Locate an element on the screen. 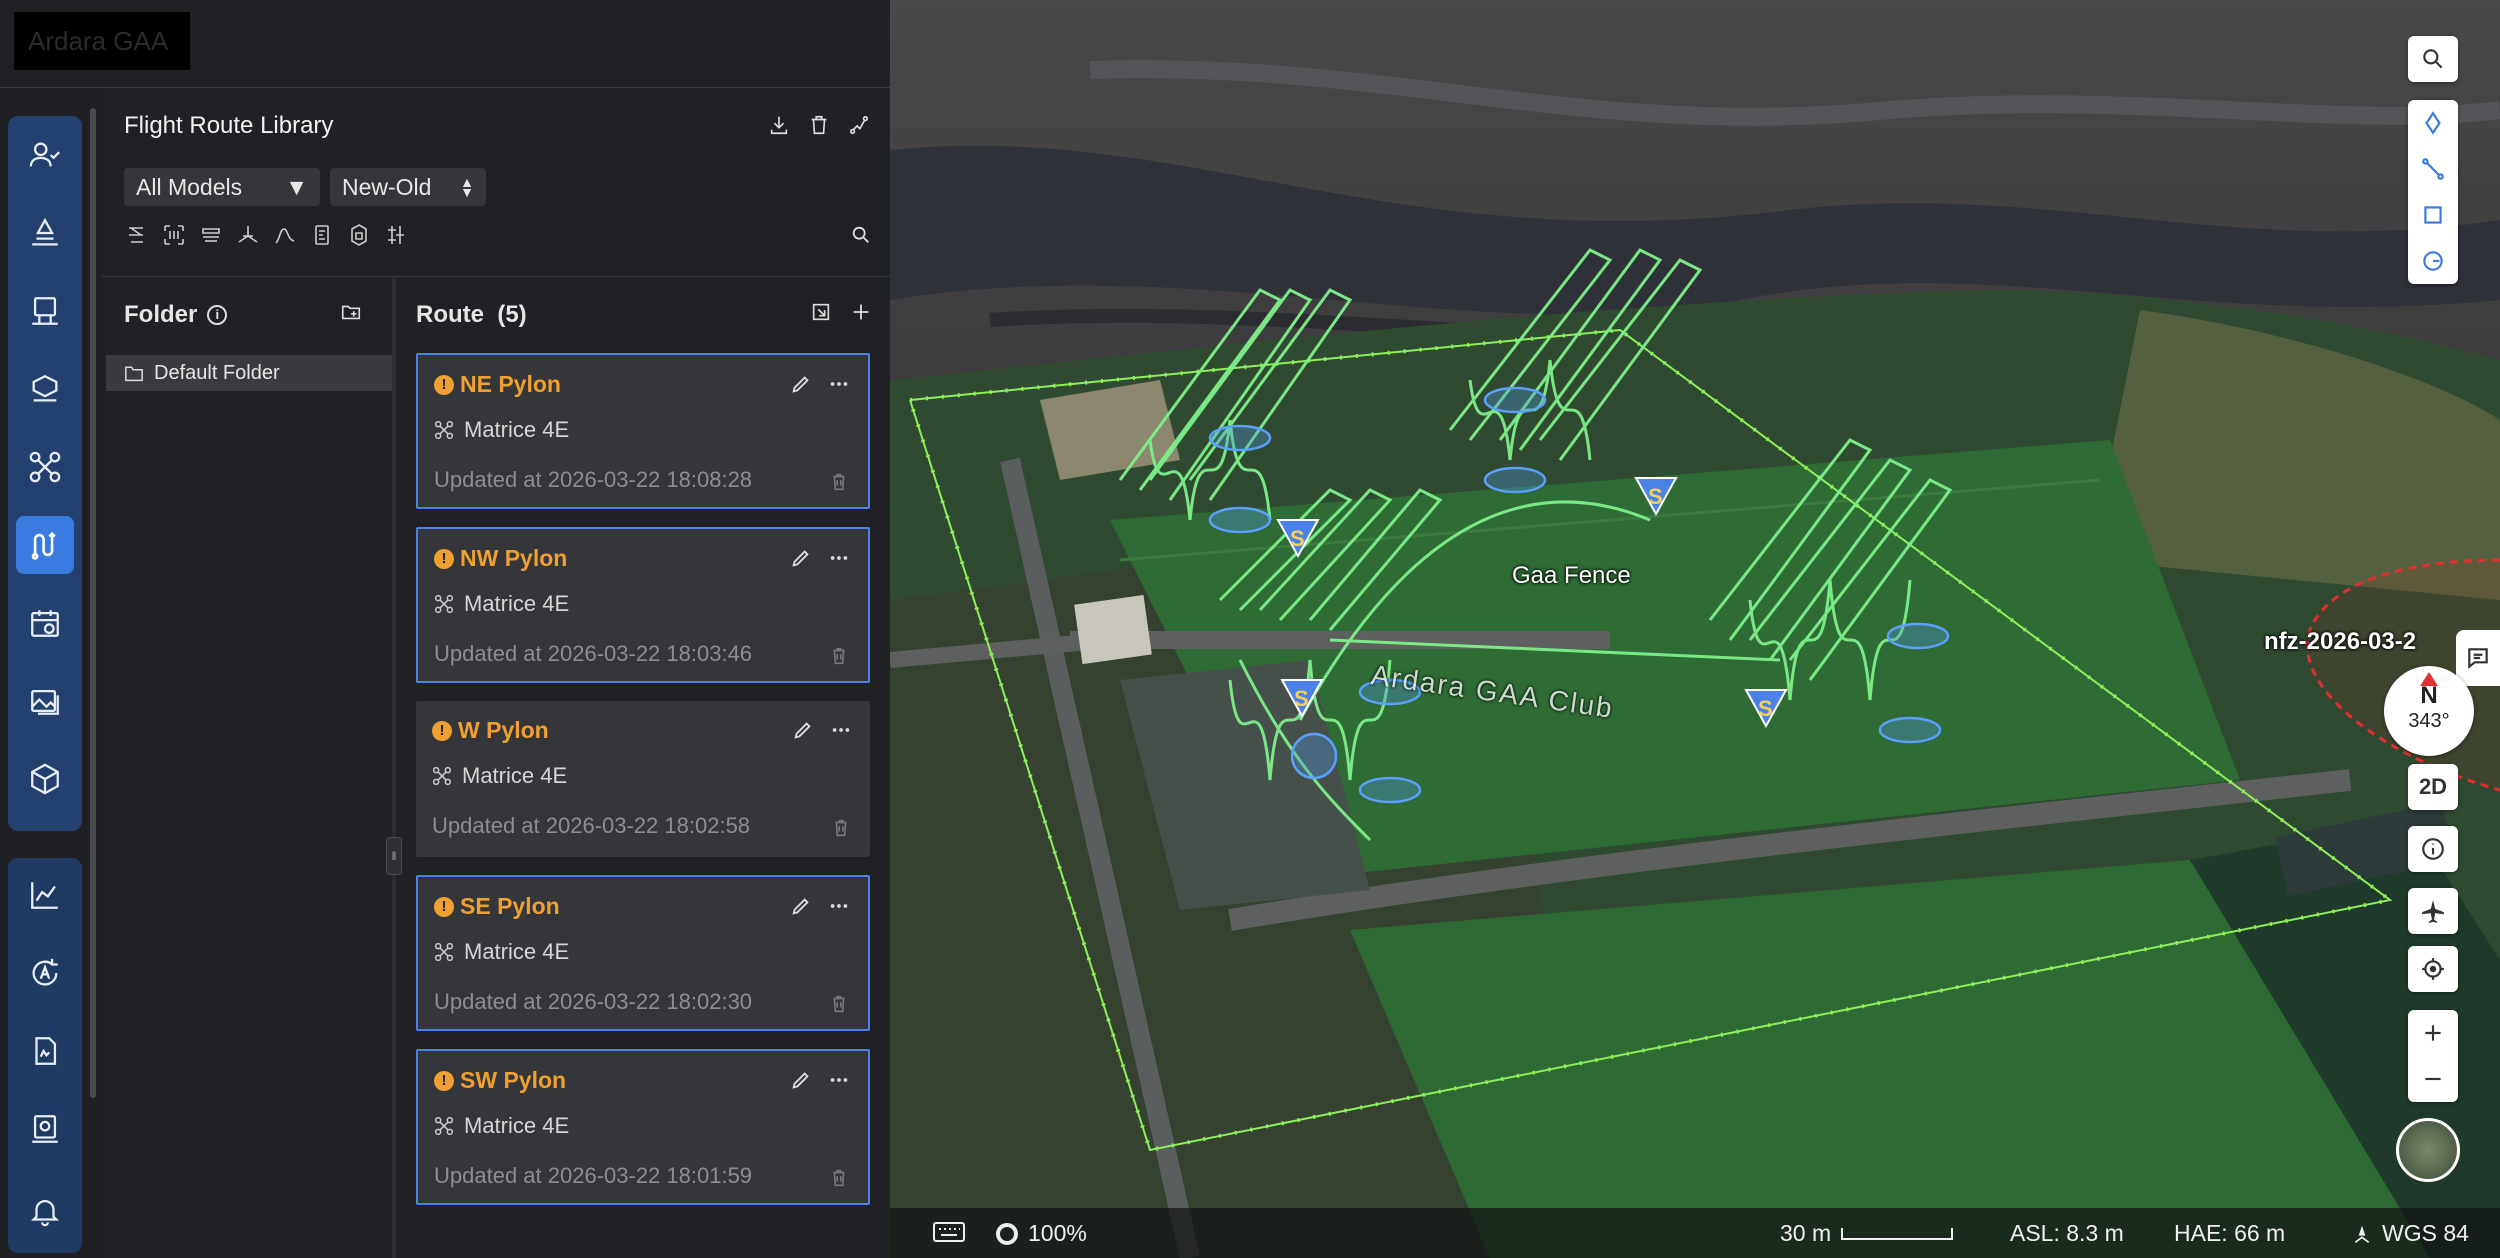  model-filter-select: All Models ▼ is located at coordinates (222, 187).